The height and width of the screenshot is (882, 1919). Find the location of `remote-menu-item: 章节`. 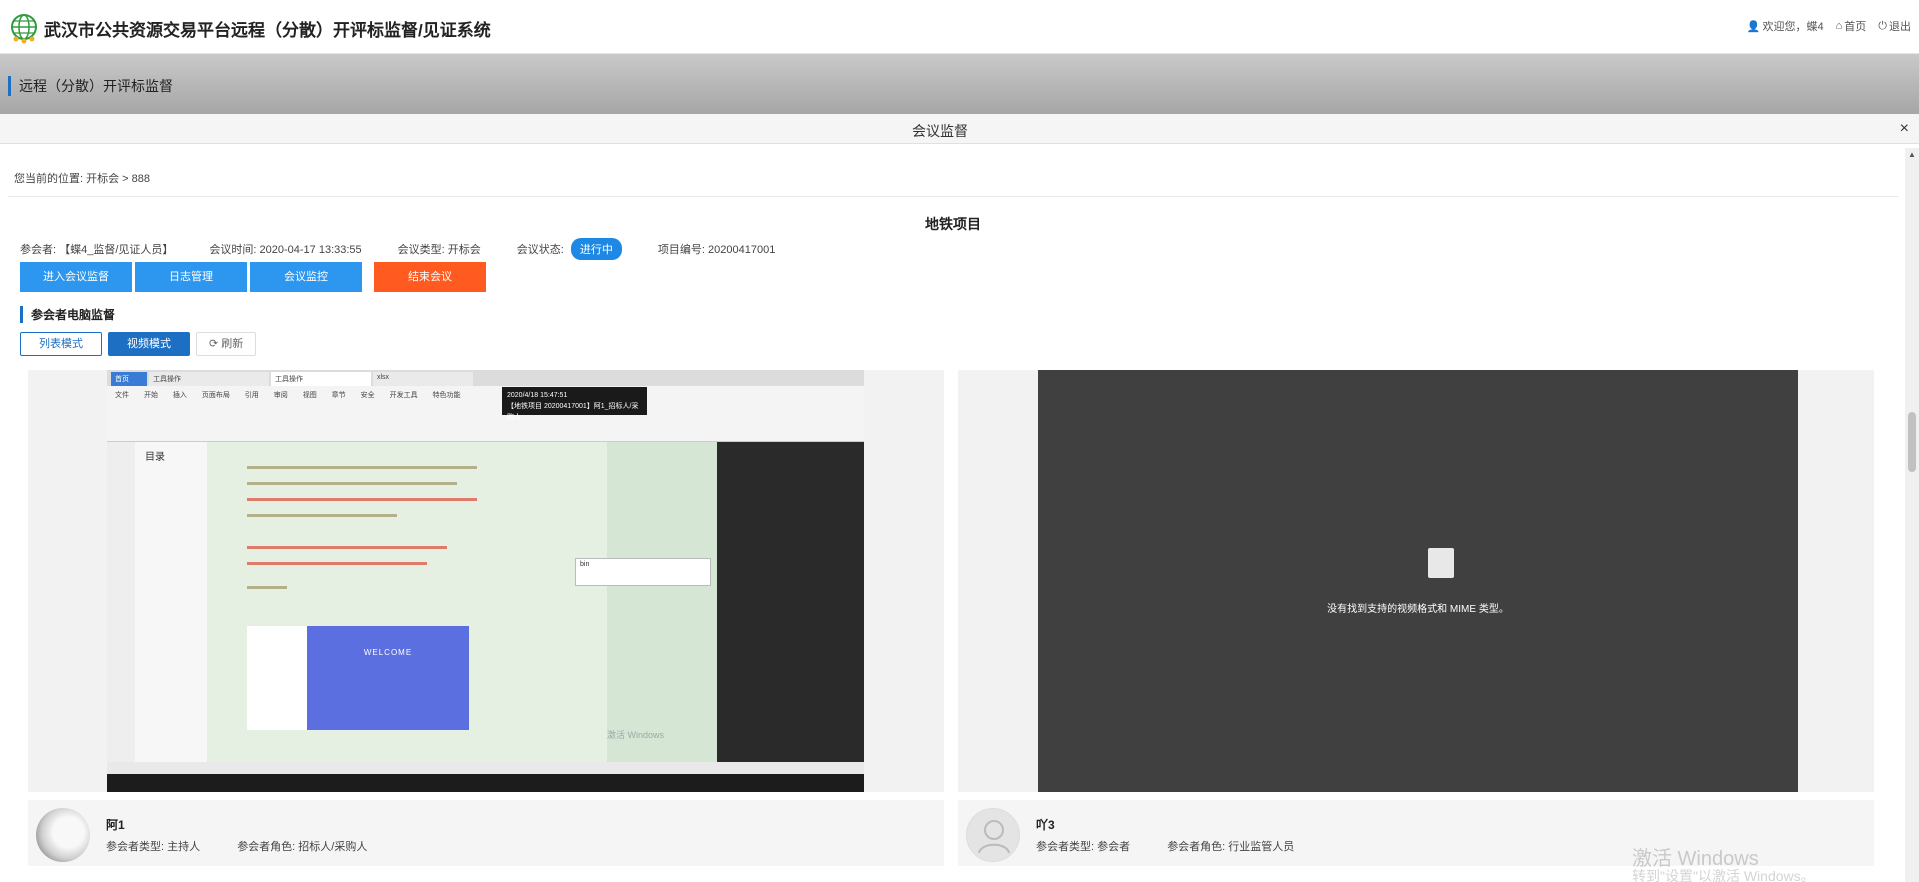

remote-menu-item: 章节 is located at coordinates (338, 395).